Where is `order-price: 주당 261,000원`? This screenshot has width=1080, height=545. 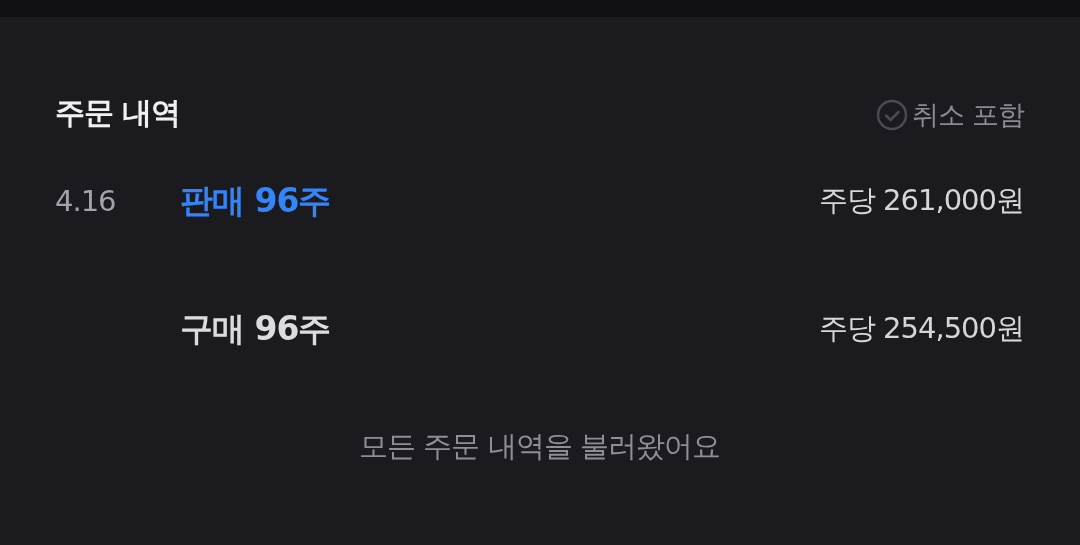 order-price: 주당 261,000원 is located at coordinates (921, 200).